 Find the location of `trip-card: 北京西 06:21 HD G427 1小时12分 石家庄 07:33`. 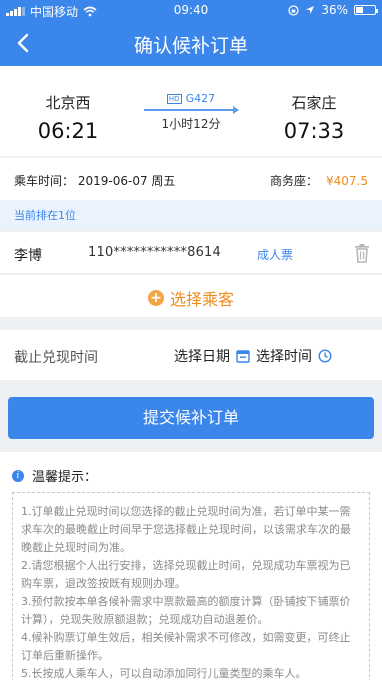

trip-card: 北京西 06:21 HD G427 1小时12分 石家庄 07:33 is located at coordinates (191, 111).